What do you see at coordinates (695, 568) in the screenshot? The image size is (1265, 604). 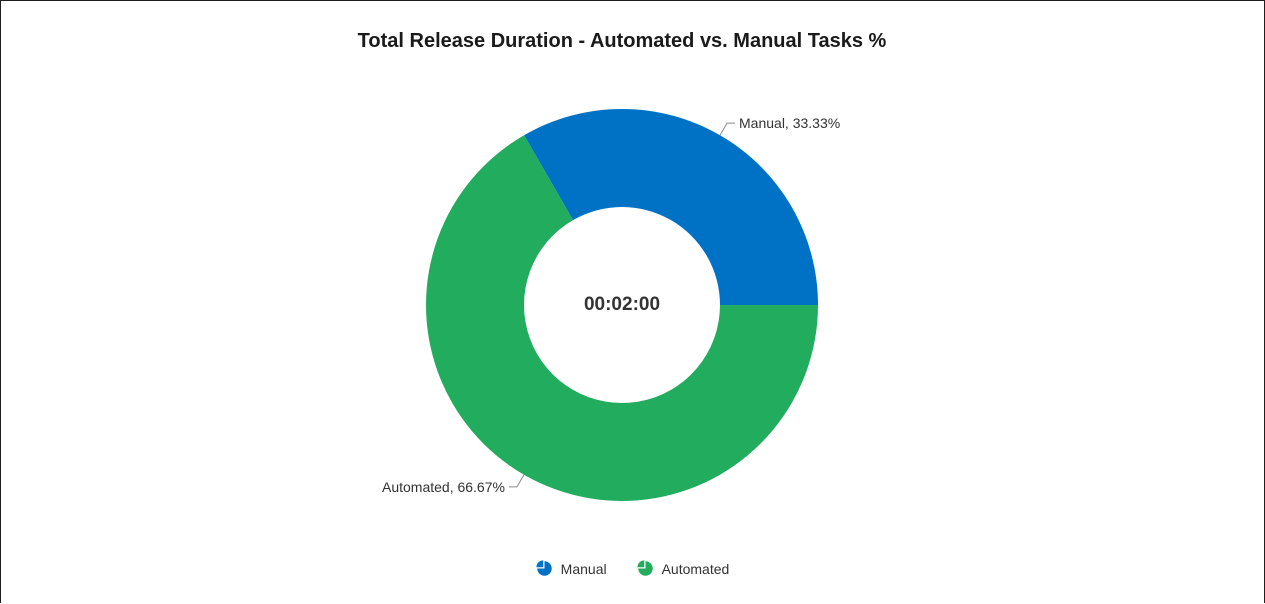 I see `legend-label: Automated` at bounding box center [695, 568].